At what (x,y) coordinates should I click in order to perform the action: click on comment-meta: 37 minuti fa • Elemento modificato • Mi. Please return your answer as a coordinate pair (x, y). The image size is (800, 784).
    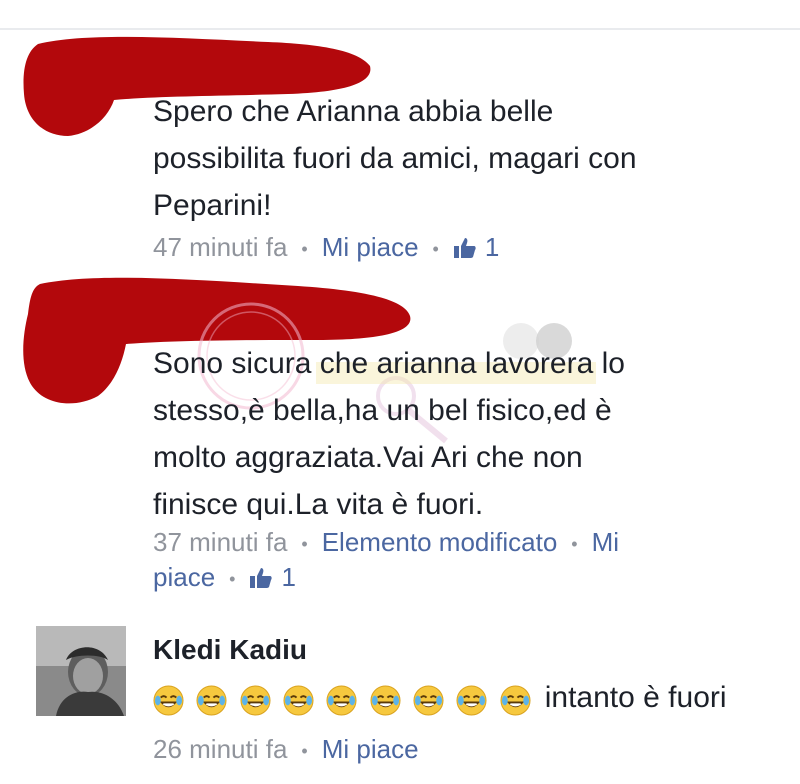
    Looking at the image, I should click on (386, 543).